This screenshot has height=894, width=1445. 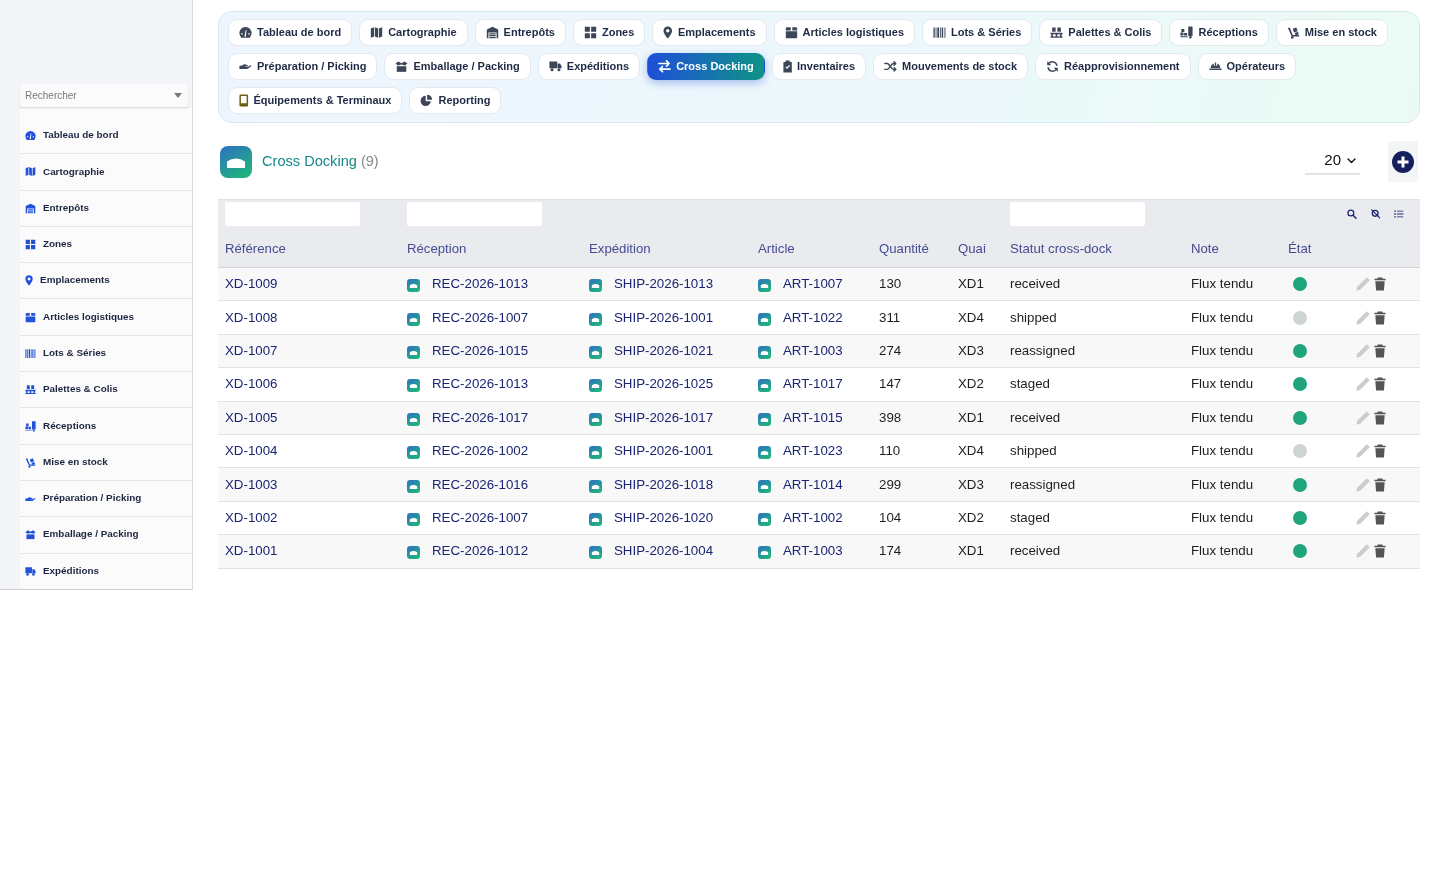 I want to click on reference-link: XD-1006, so click(x=251, y=384).